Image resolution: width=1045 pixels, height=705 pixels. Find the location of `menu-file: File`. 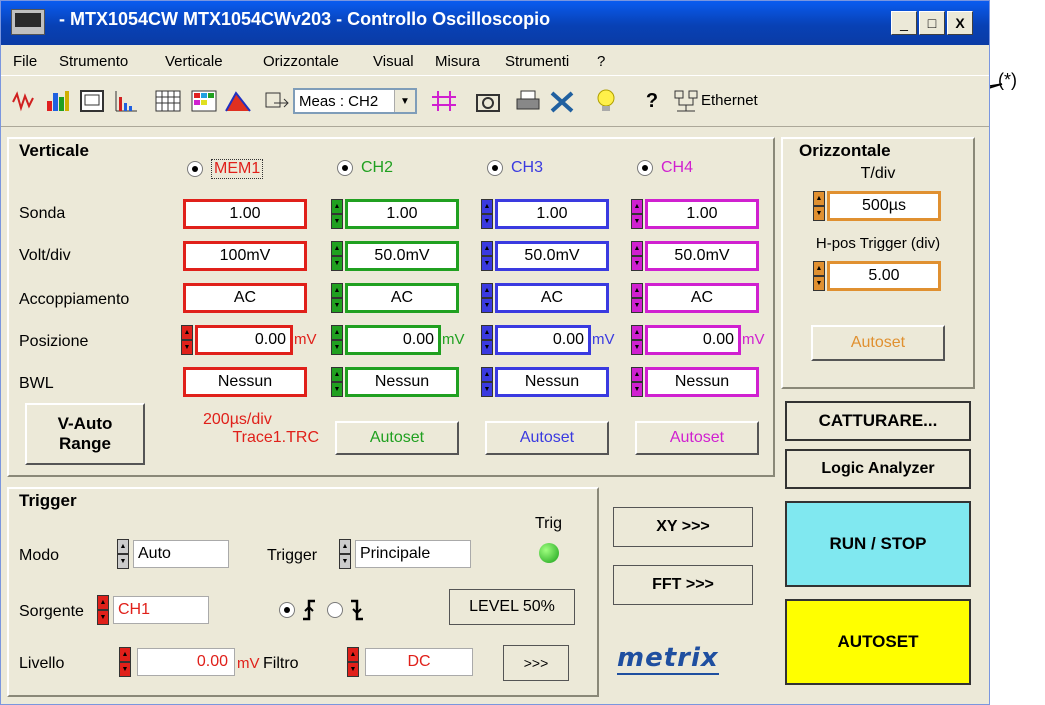

menu-file: File is located at coordinates (25, 61).